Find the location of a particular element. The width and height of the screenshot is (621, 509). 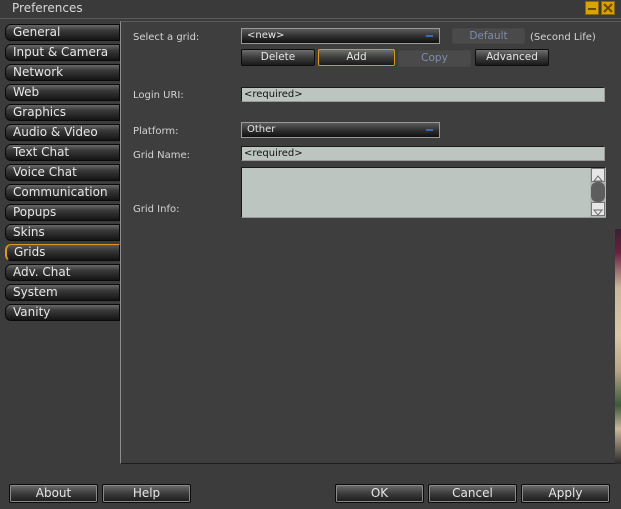

platform-label: Platform: is located at coordinates (156, 131).